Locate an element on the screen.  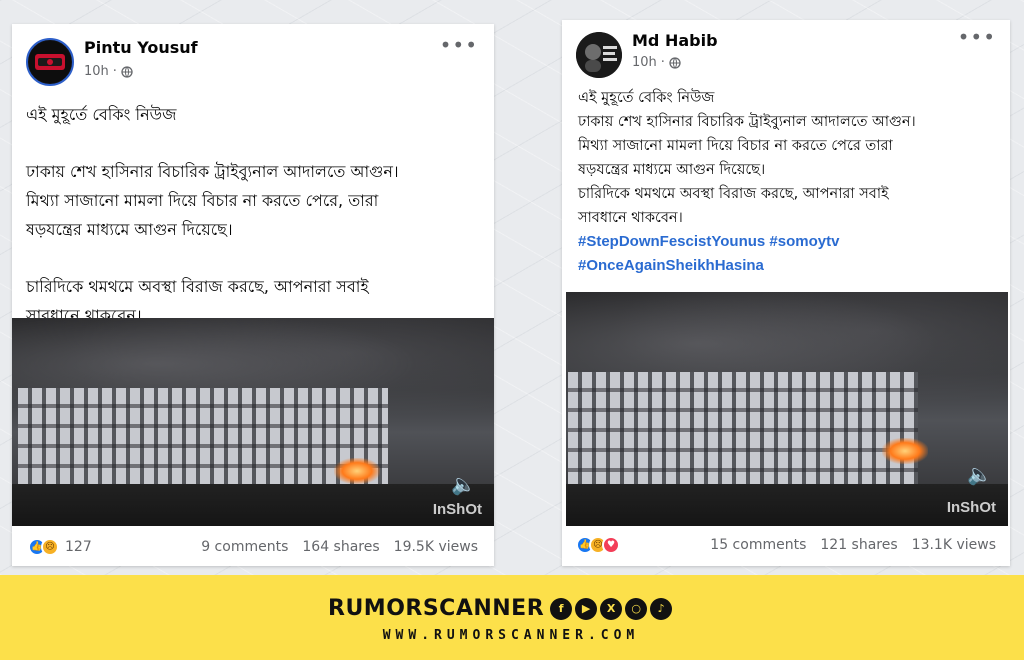
shares-count: 164 shares is located at coordinates (340, 547).